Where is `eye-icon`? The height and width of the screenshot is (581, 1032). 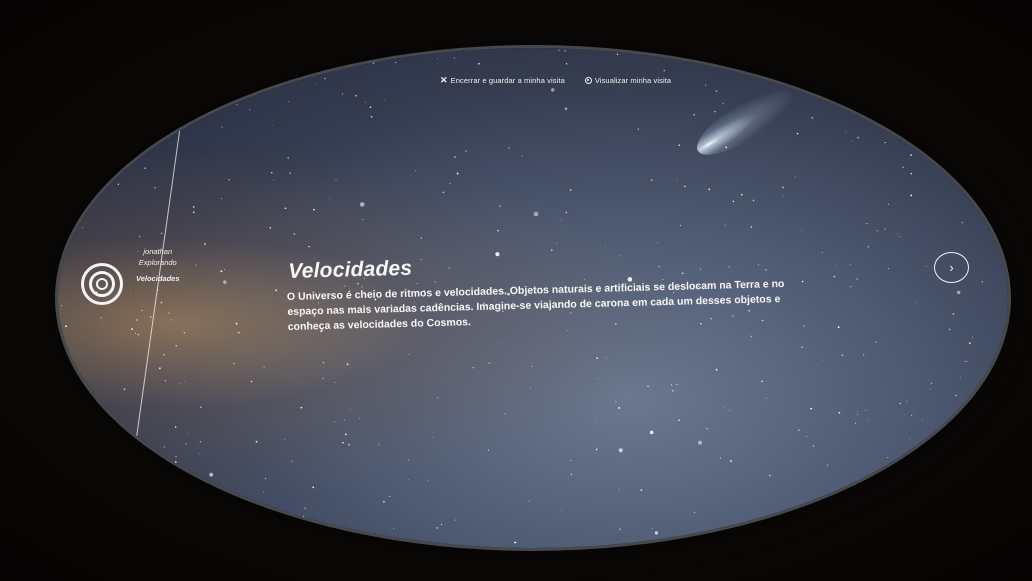 eye-icon is located at coordinates (588, 80).